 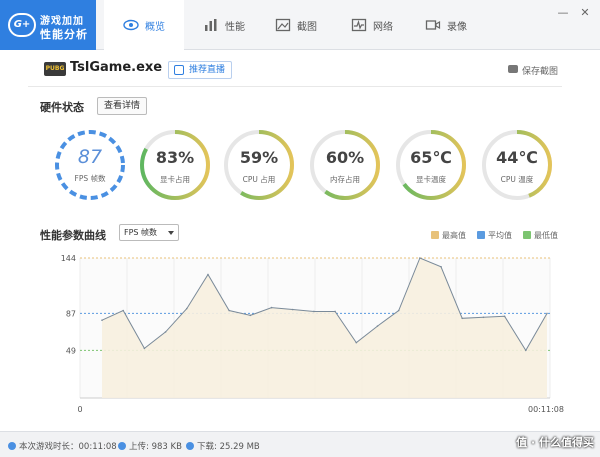 I want to click on legend-avg: 平均值, so click(x=494, y=235).